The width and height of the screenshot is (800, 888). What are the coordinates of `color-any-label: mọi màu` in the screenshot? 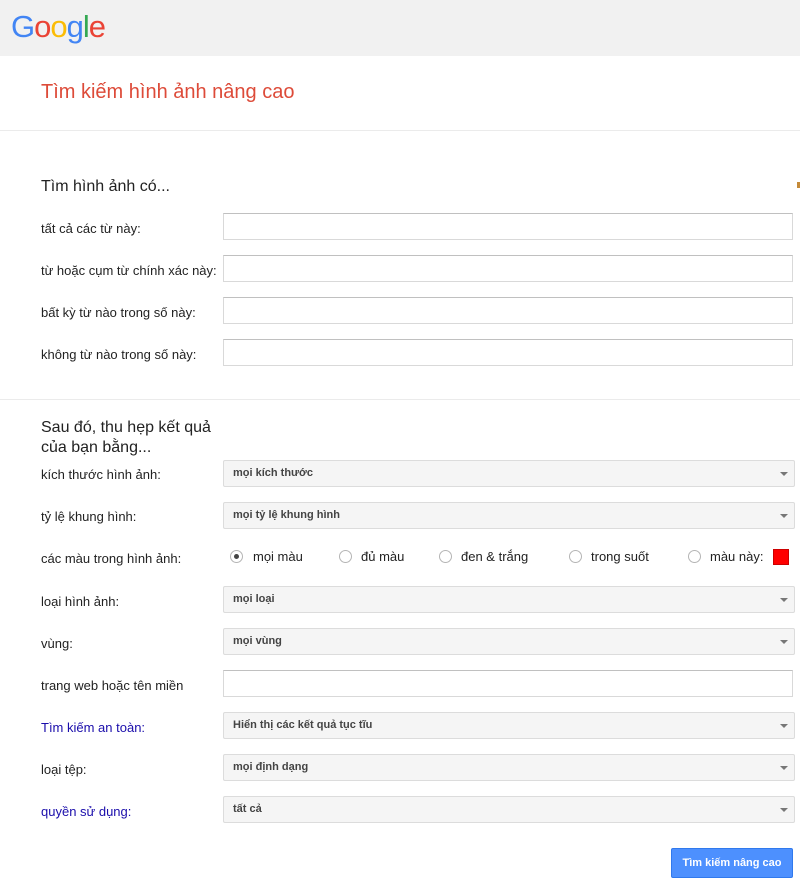 It's located at (278, 556).